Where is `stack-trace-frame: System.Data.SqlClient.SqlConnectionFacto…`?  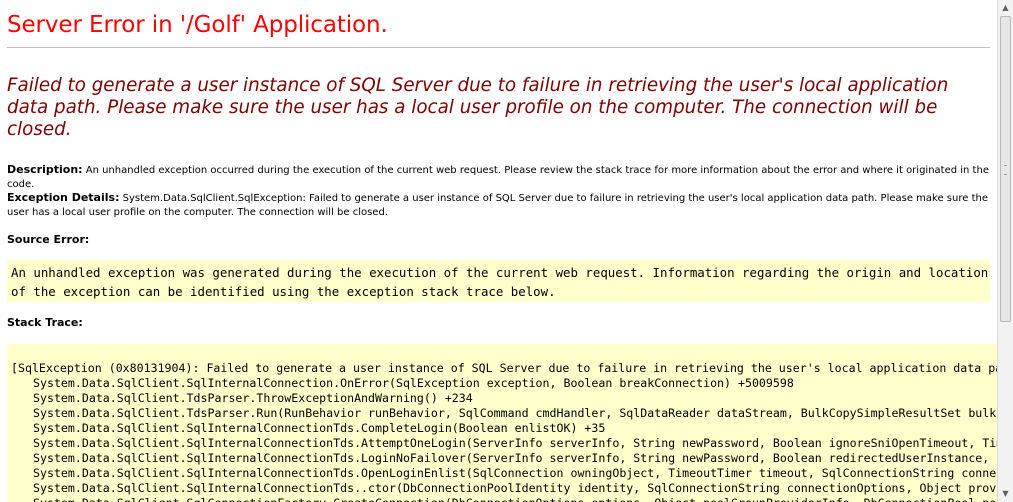 stack-trace-frame: System.Data.SqlClient.SqlConnectionFacto… is located at coordinates (504, 499).